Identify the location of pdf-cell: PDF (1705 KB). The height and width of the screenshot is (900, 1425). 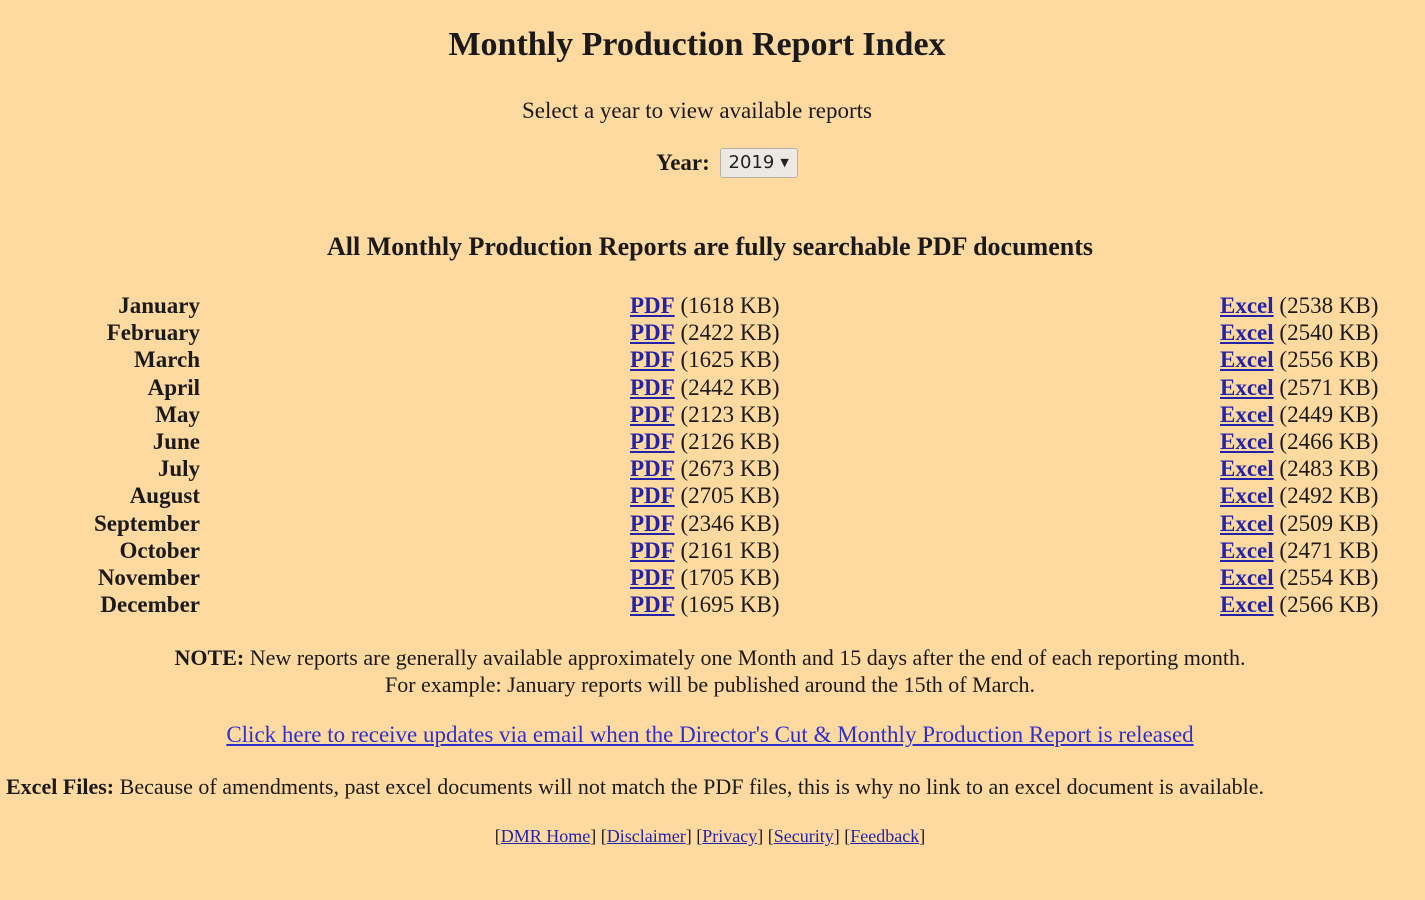
(705, 577).